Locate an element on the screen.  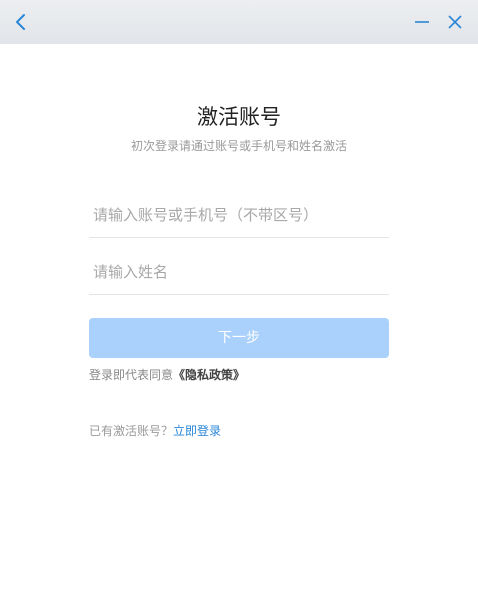
back-button is located at coordinates (21, 22).